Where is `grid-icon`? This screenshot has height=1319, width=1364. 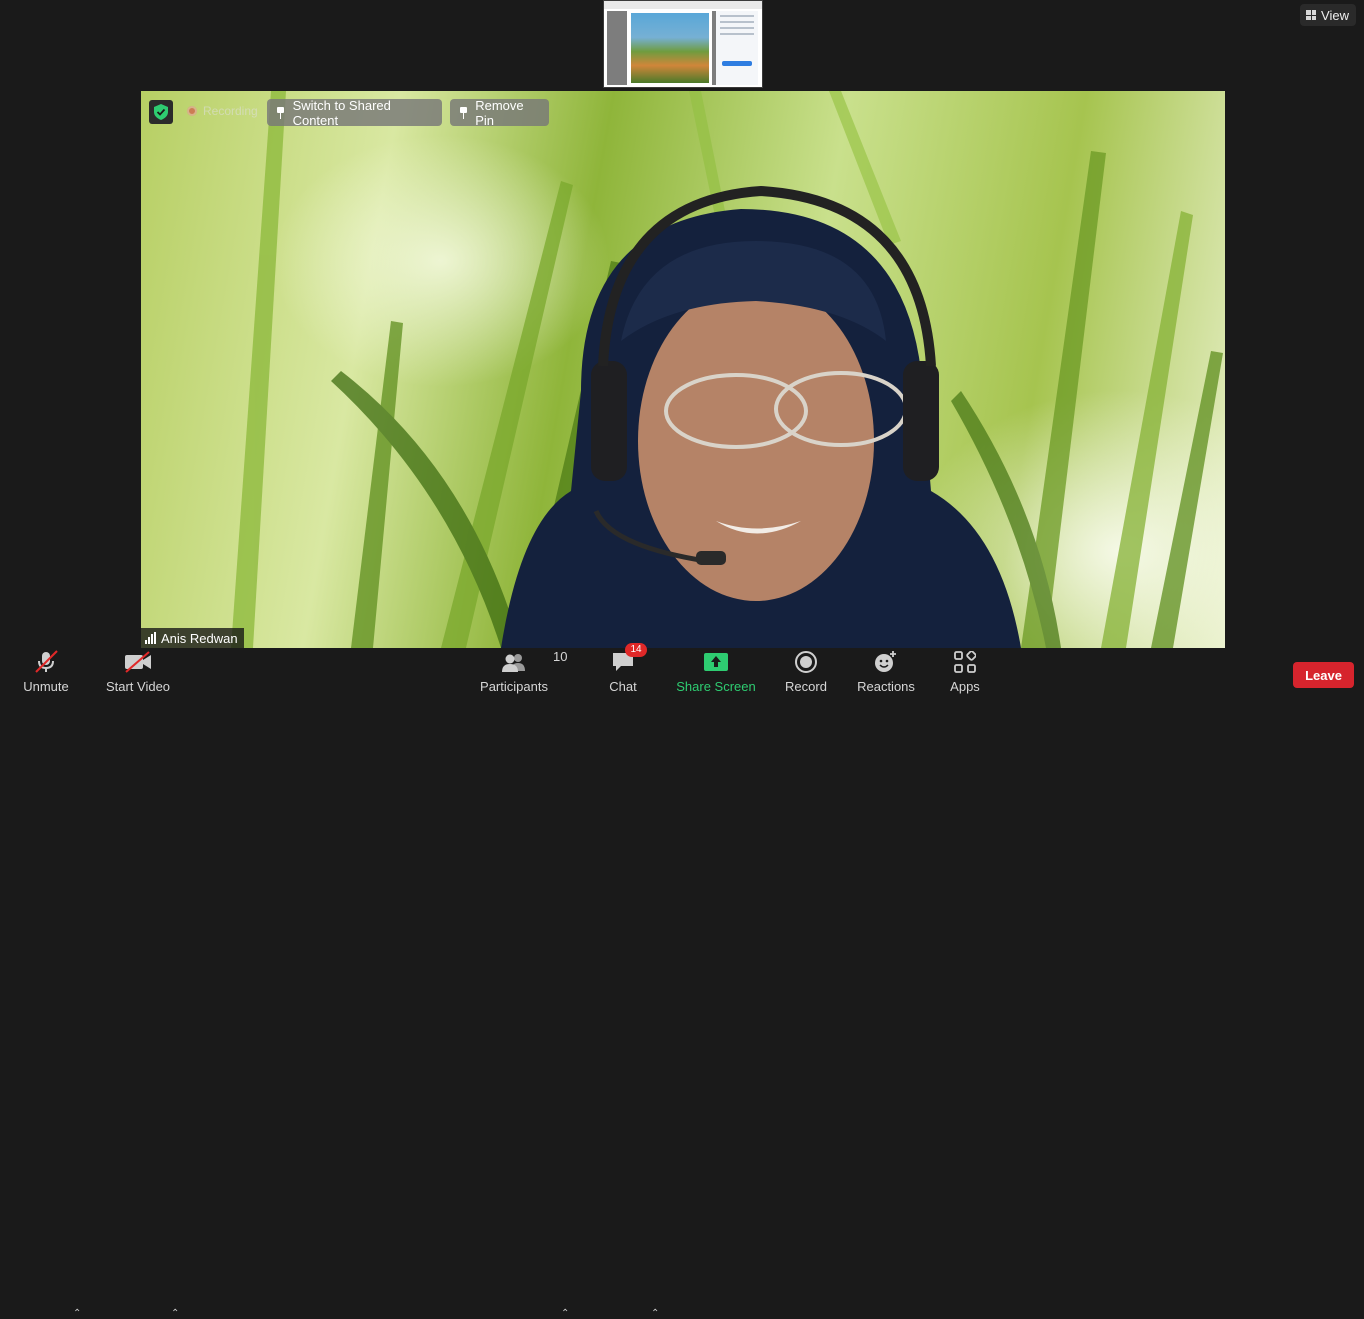 grid-icon is located at coordinates (1311, 15).